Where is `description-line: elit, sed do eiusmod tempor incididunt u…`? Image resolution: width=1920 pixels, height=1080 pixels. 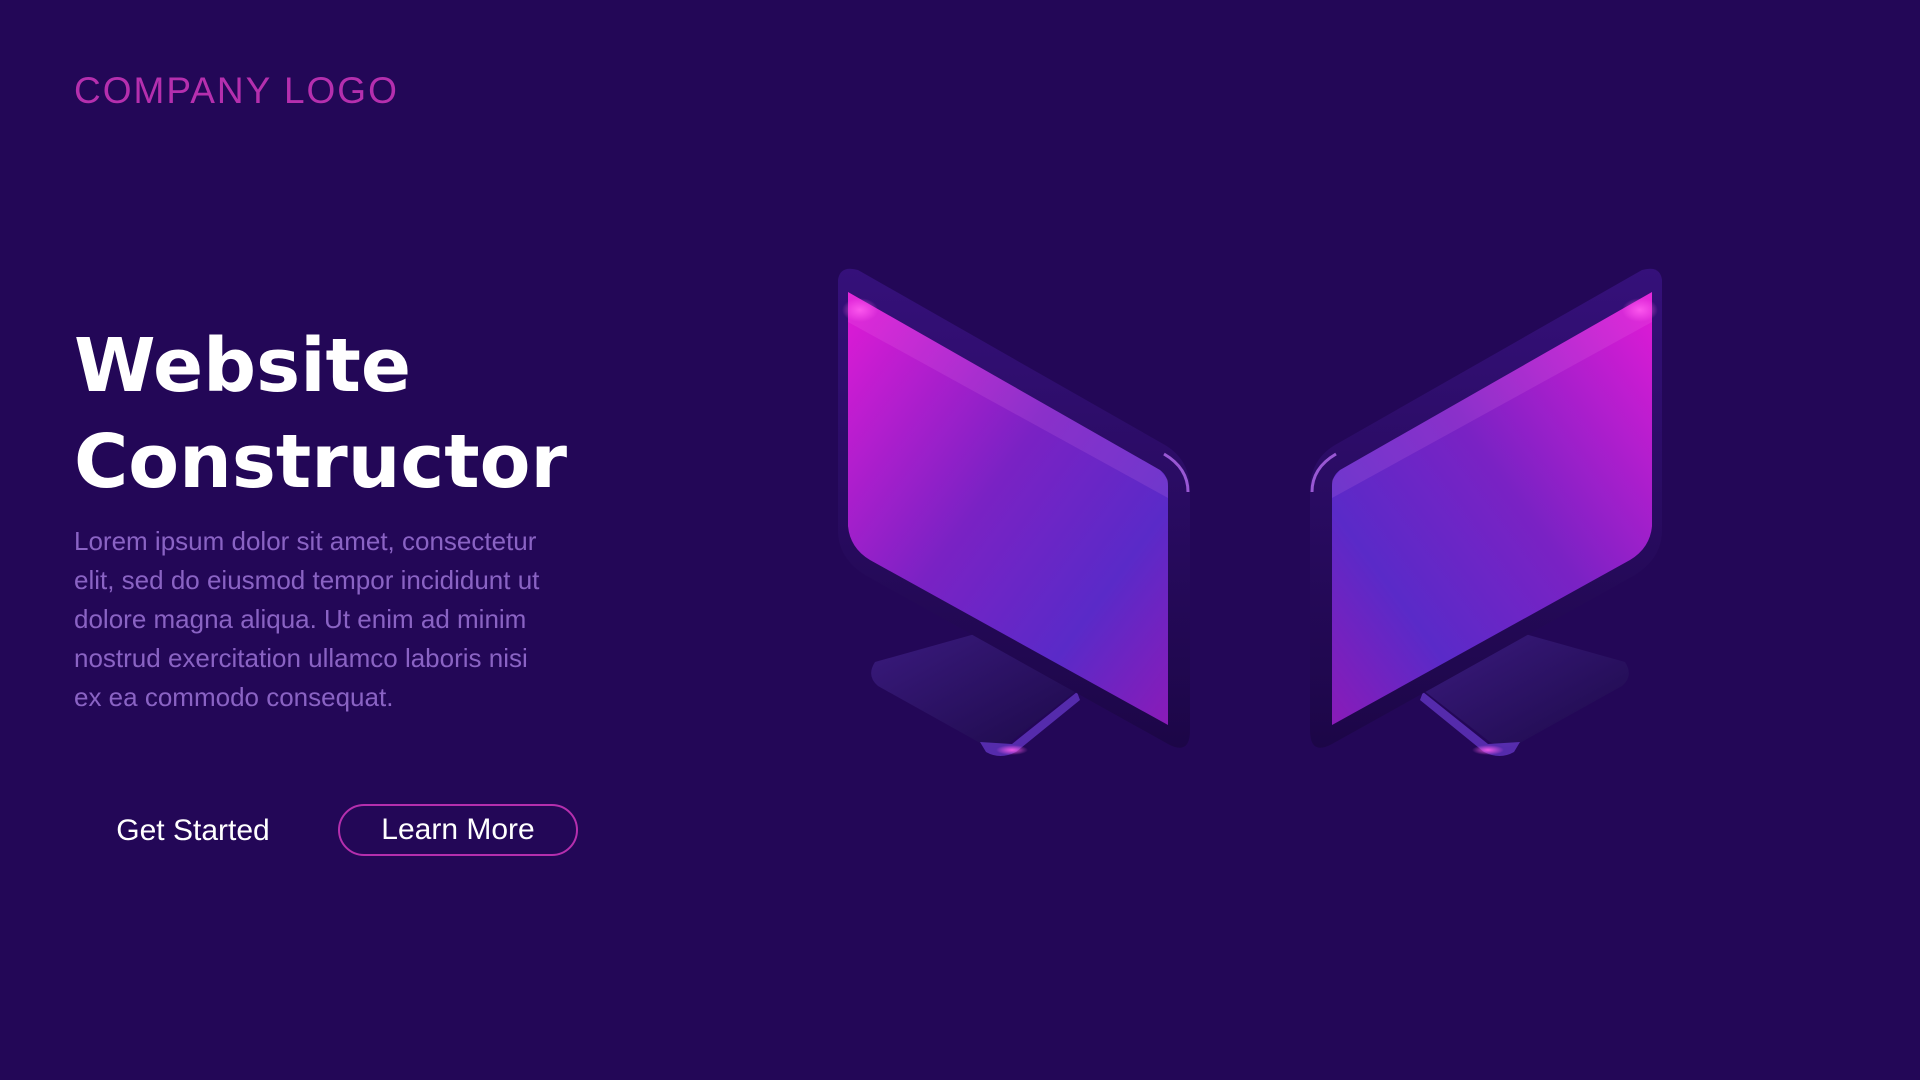
description-line: elit, sed do eiusmod tempor incididunt u… is located at coordinates (307, 580).